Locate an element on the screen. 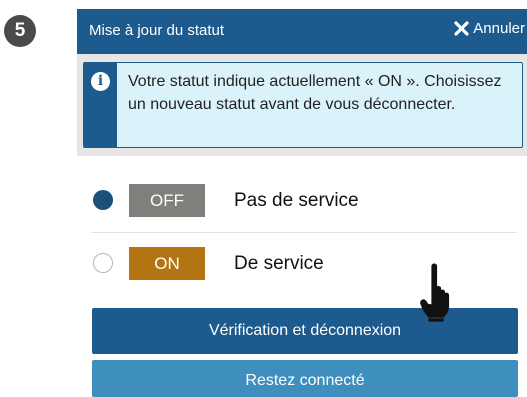 The height and width of the screenshot is (397, 527). radio-off-selected is located at coordinates (103, 200).